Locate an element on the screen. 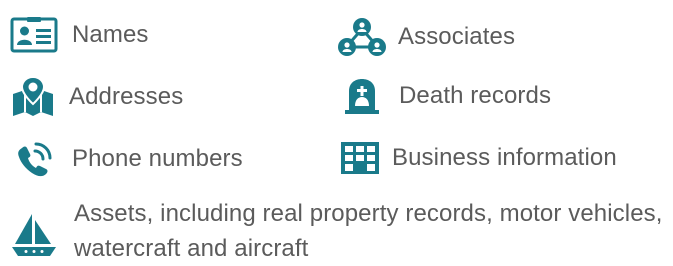 The width and height of the screenshot is (673, 266). feature-phone-numbers: Phone numbers is located at coordinates (126, 159).